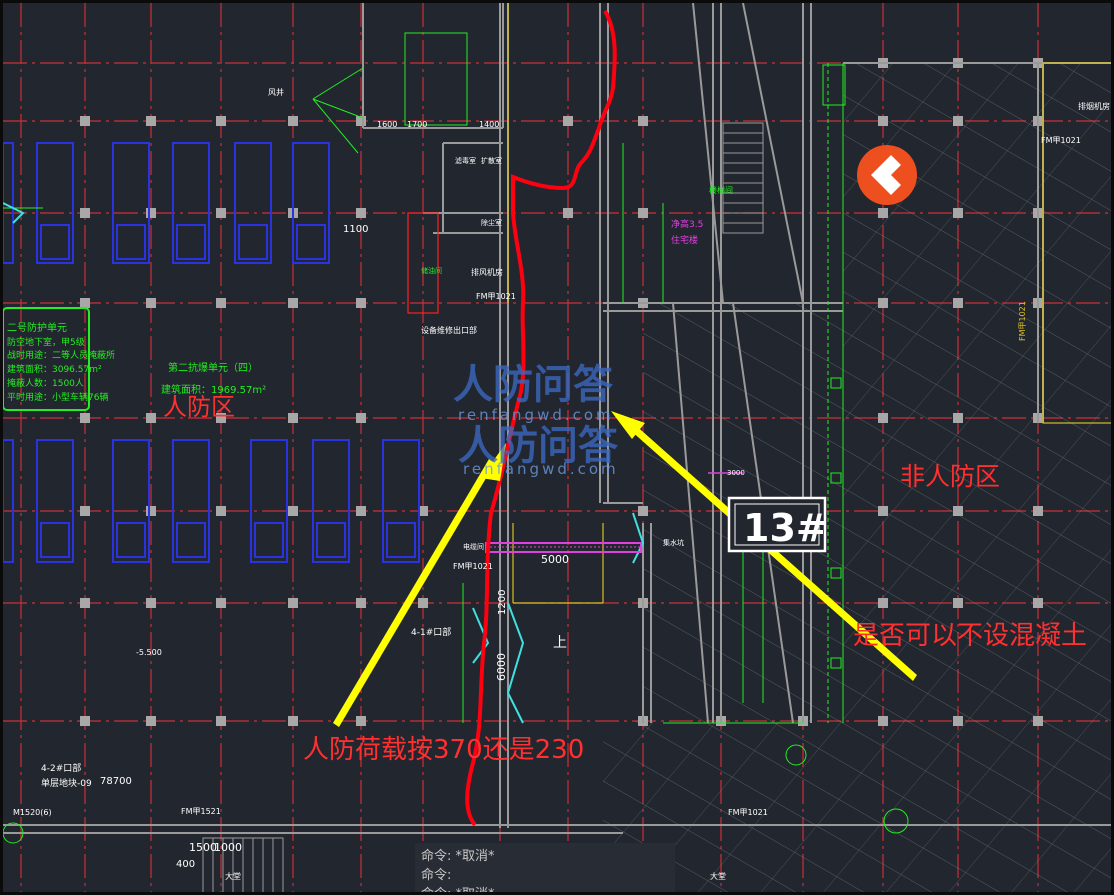  I want to click on command-history-line: 命令:, so click(436, 875).